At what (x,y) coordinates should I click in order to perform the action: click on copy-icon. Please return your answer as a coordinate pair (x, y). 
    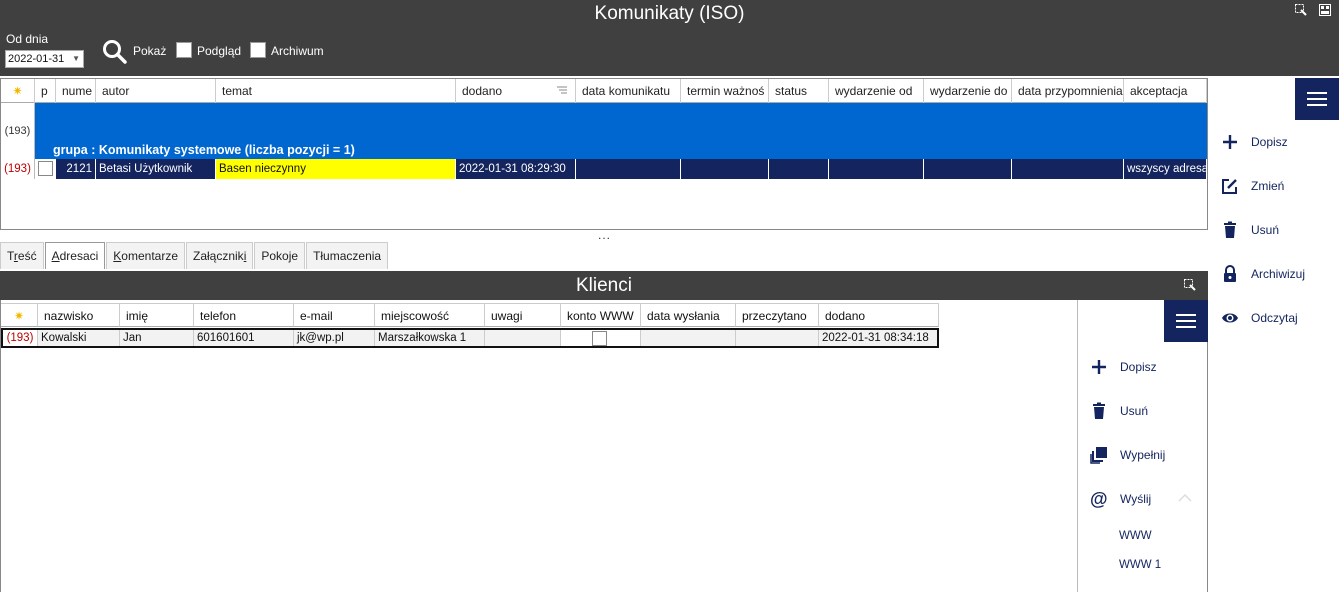
    Looking at the image, I should click on (1099, 455).